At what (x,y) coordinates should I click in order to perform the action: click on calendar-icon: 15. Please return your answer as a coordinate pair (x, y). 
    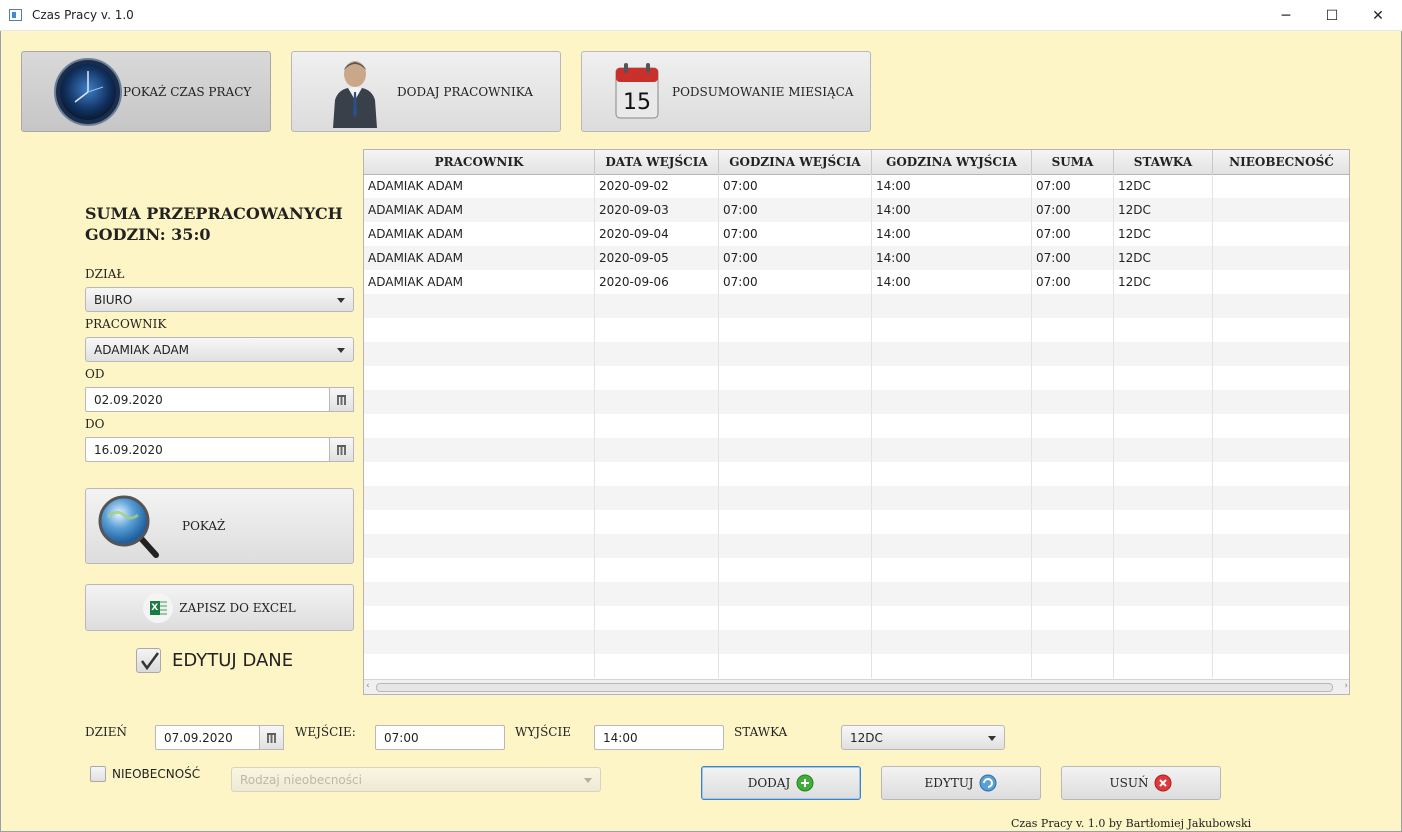
    Looking at the image, I should click on (637, 90).